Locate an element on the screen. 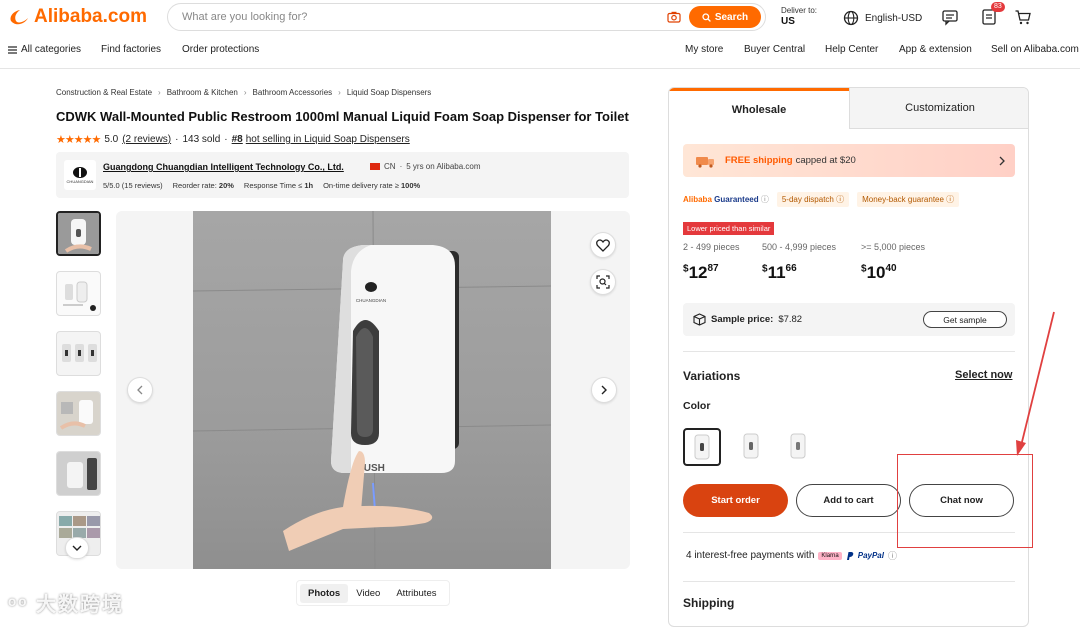  previous-image-button is located at coordinates (140, 390).